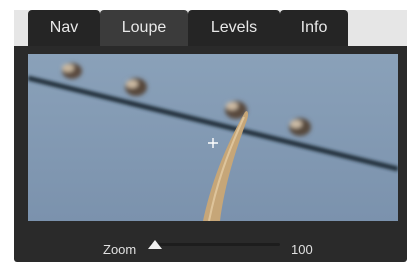 The width and height of the screenshot is (411, 267). What do you see at coordinates (302, 249) in the screenshot?
I see `zoom-value: 100` at bounding box center [302, 249].